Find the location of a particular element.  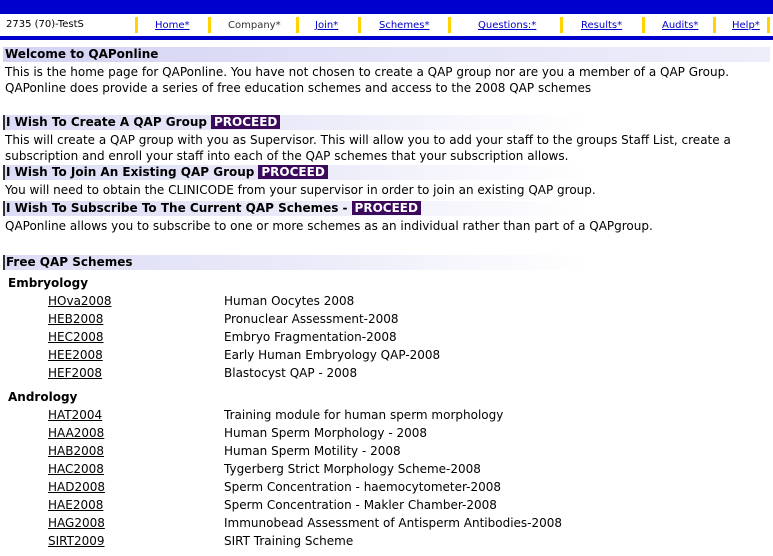

join-group-proceed-button: PROCEED is located at coordinates (293, 172).